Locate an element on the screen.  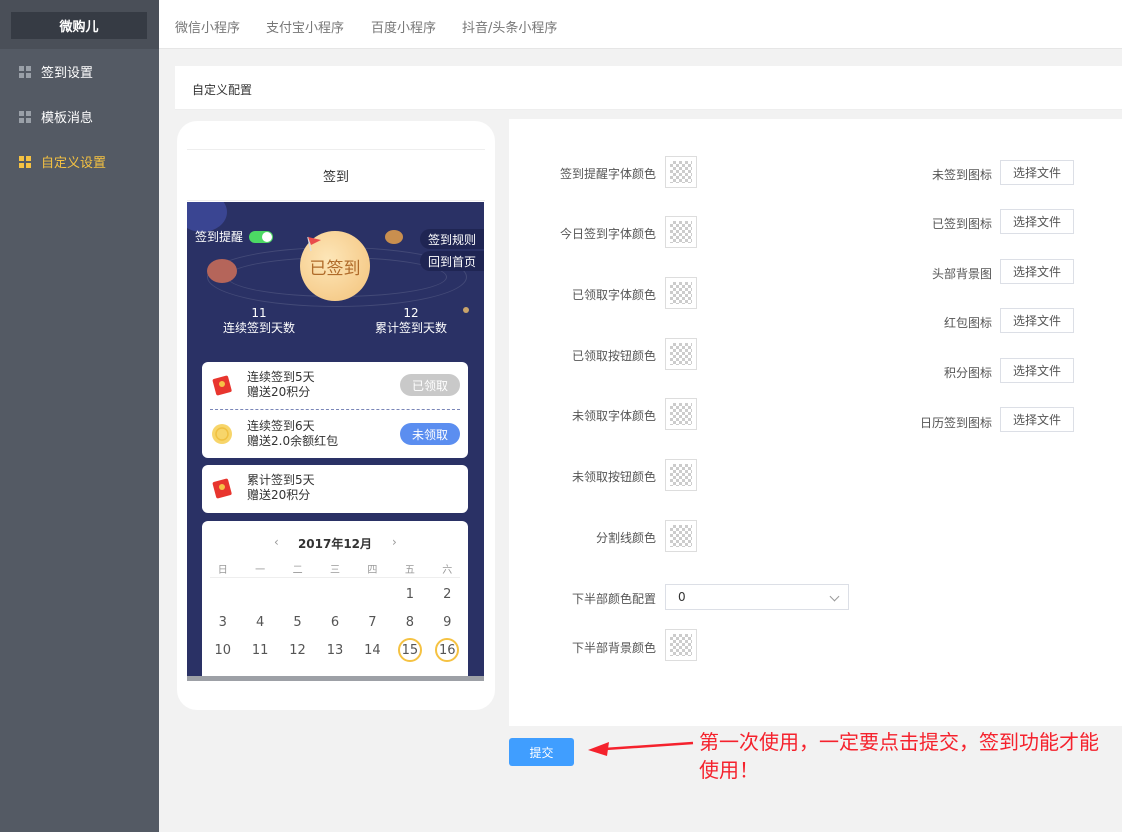
color-field-label: 下半部背景颜色 is located at coordinates (613, 648).